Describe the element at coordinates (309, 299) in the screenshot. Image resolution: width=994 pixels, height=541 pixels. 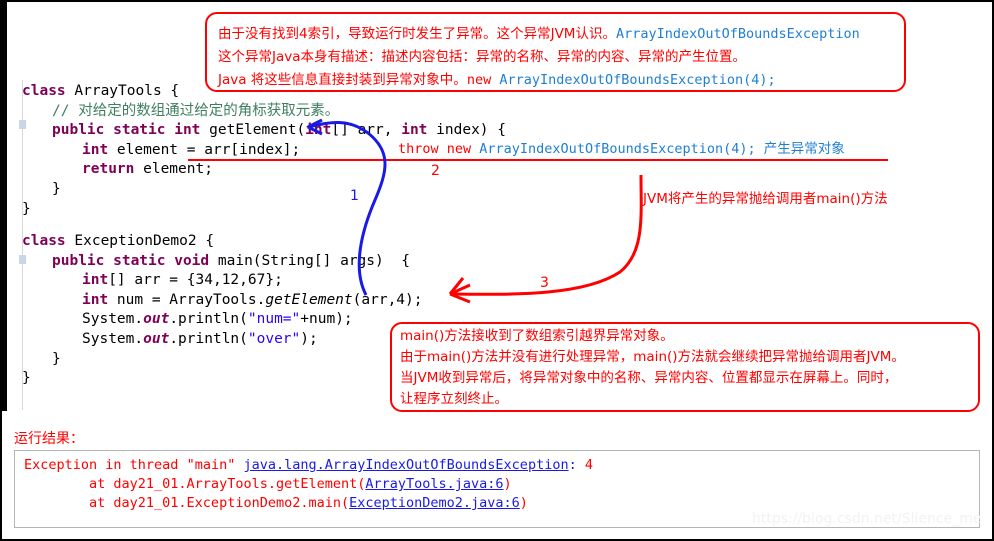
I see `code-token: getElement` at that location.